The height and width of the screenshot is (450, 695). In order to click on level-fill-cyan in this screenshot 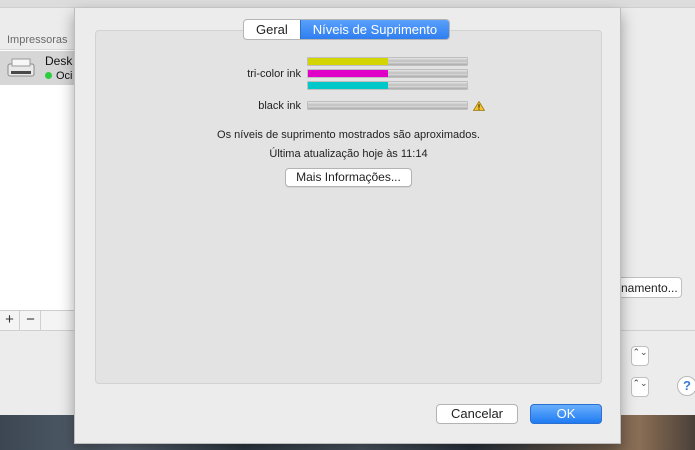, I will do `click(348, 85)`.